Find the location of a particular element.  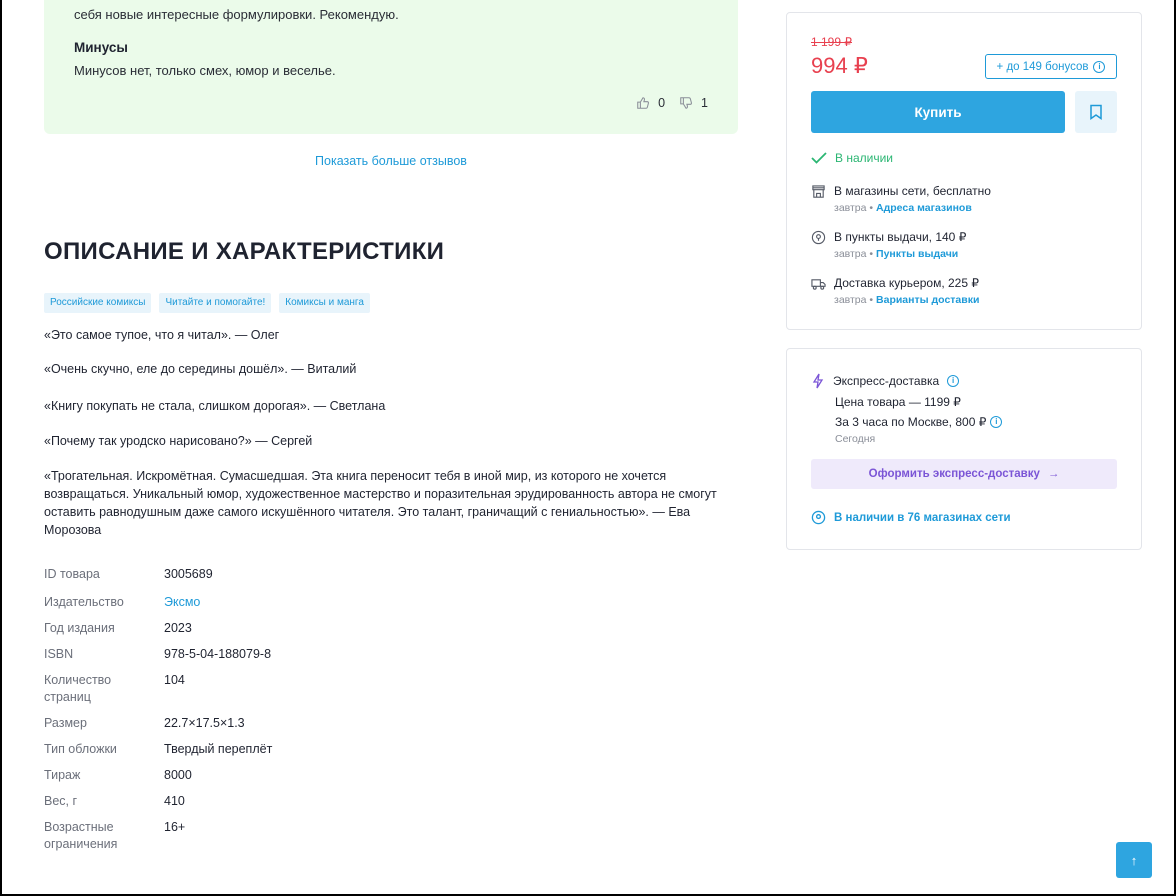

spec-value: 22.7×17.5×1.3 is located at coordinates (204, 723).